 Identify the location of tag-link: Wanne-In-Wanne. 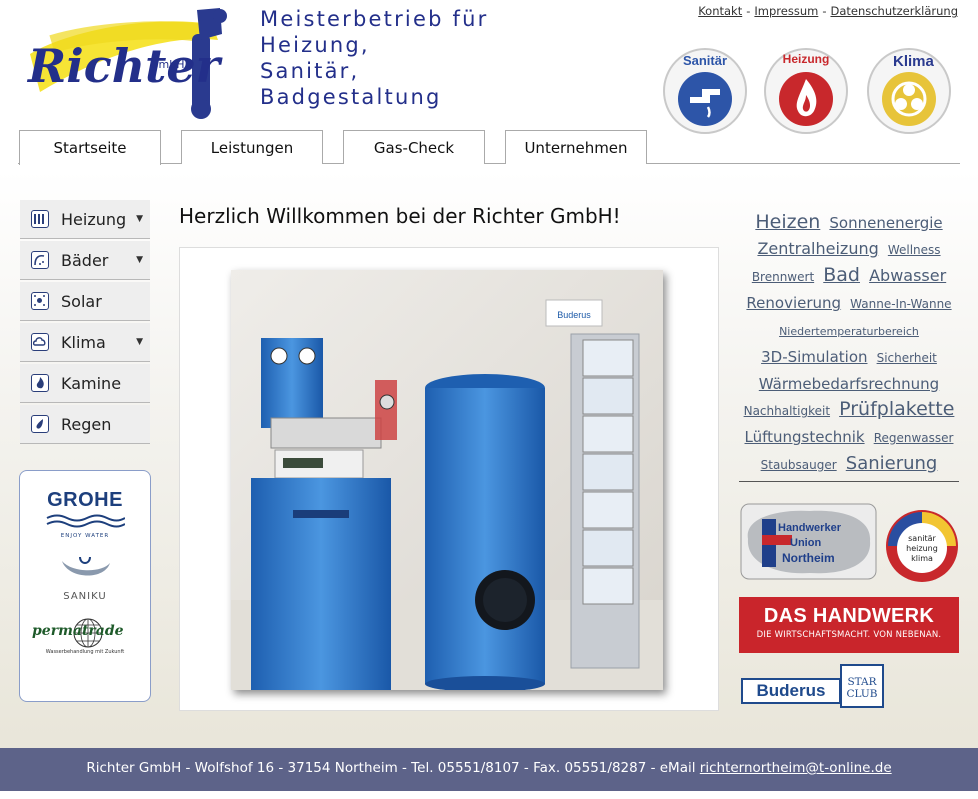
(900, 304).